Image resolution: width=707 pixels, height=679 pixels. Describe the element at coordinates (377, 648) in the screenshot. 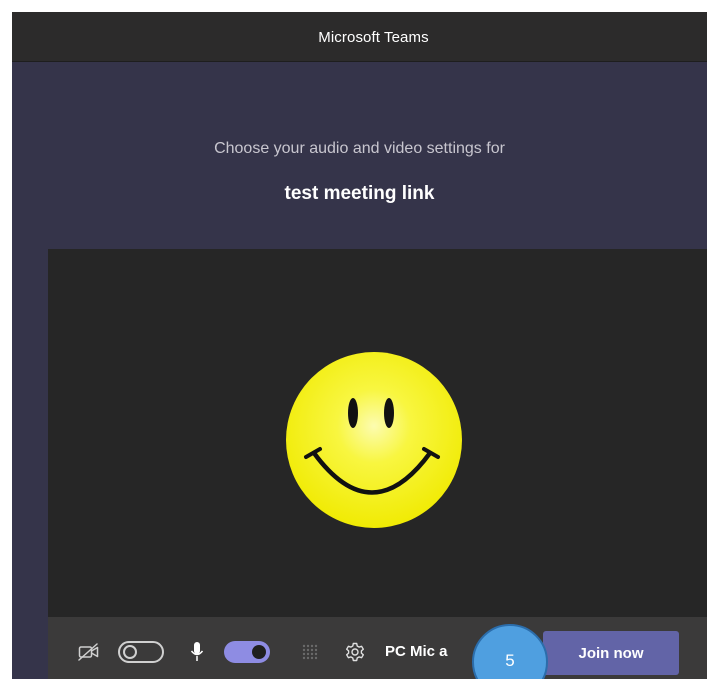

I see `prejoin-toolbar: PC Mic a Join now` at that location.